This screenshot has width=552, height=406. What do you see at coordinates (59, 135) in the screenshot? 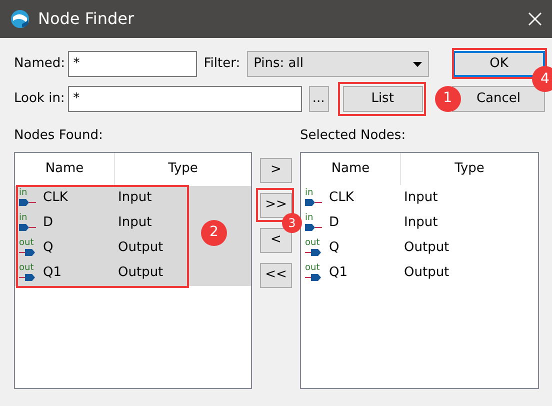
I see `section-title: Nodes Found:` at bounding box center [59, 135].